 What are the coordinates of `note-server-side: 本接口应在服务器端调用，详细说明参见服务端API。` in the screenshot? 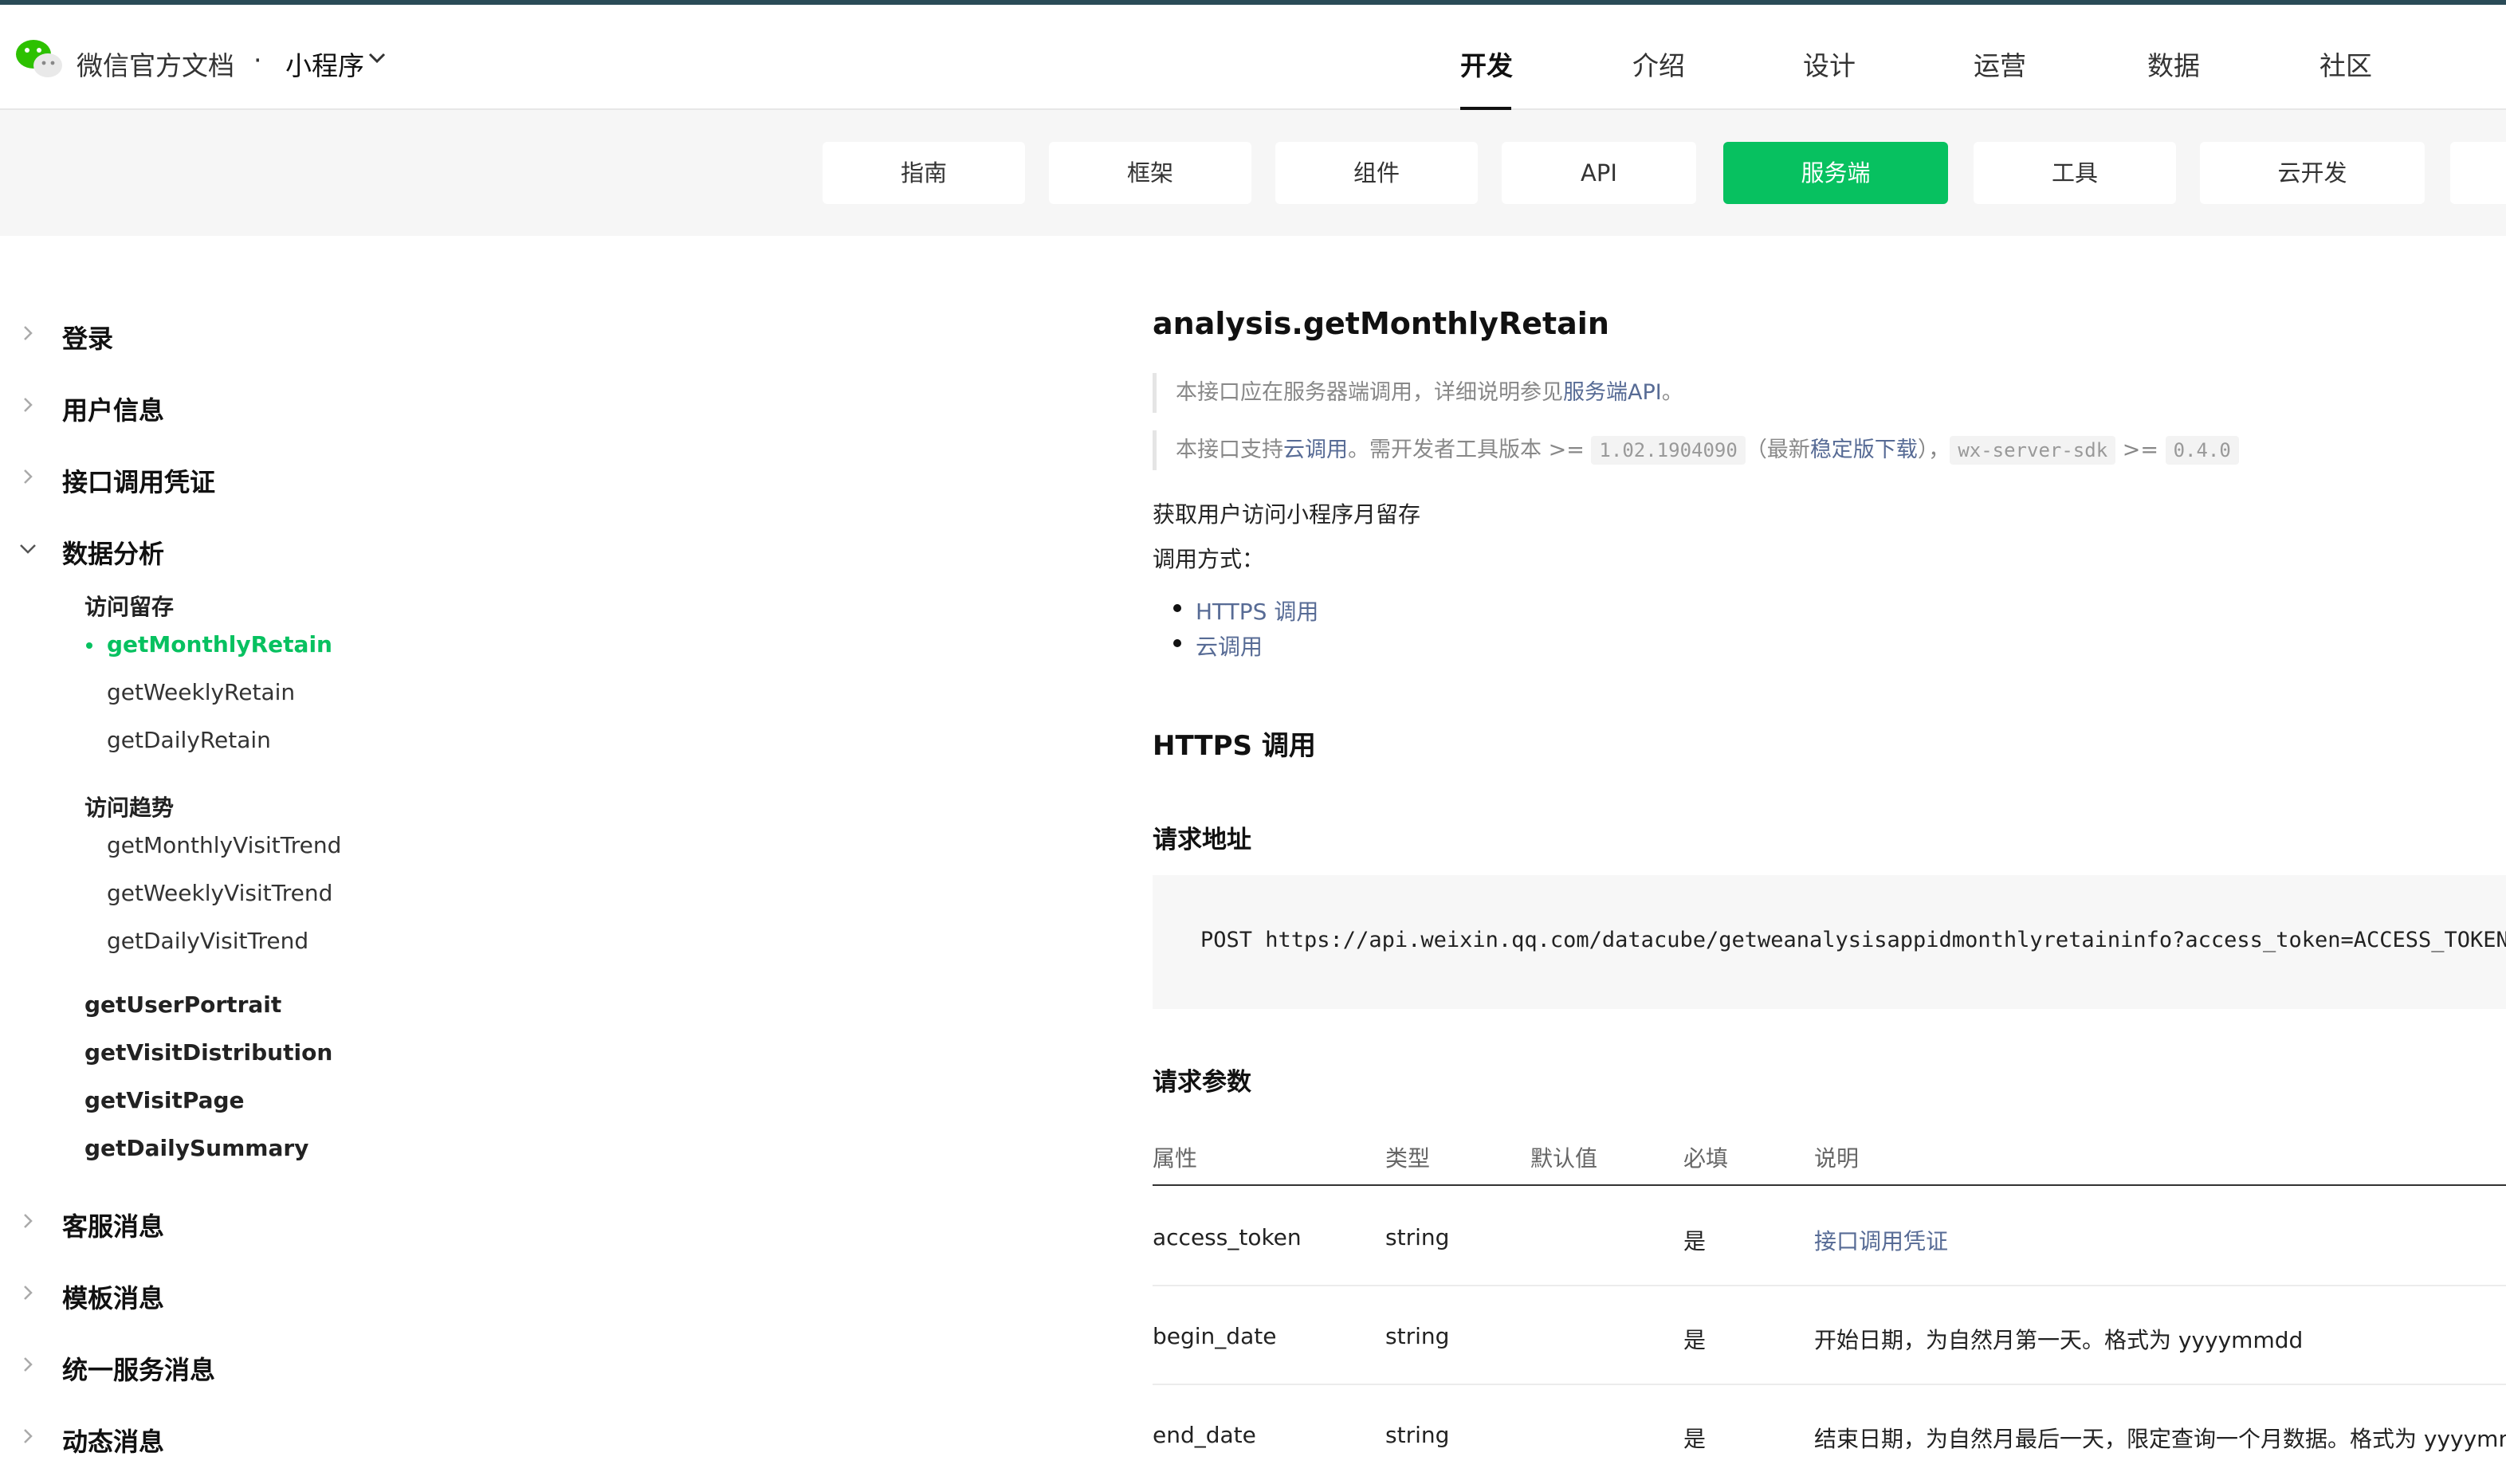 It's located at (1418, 393).